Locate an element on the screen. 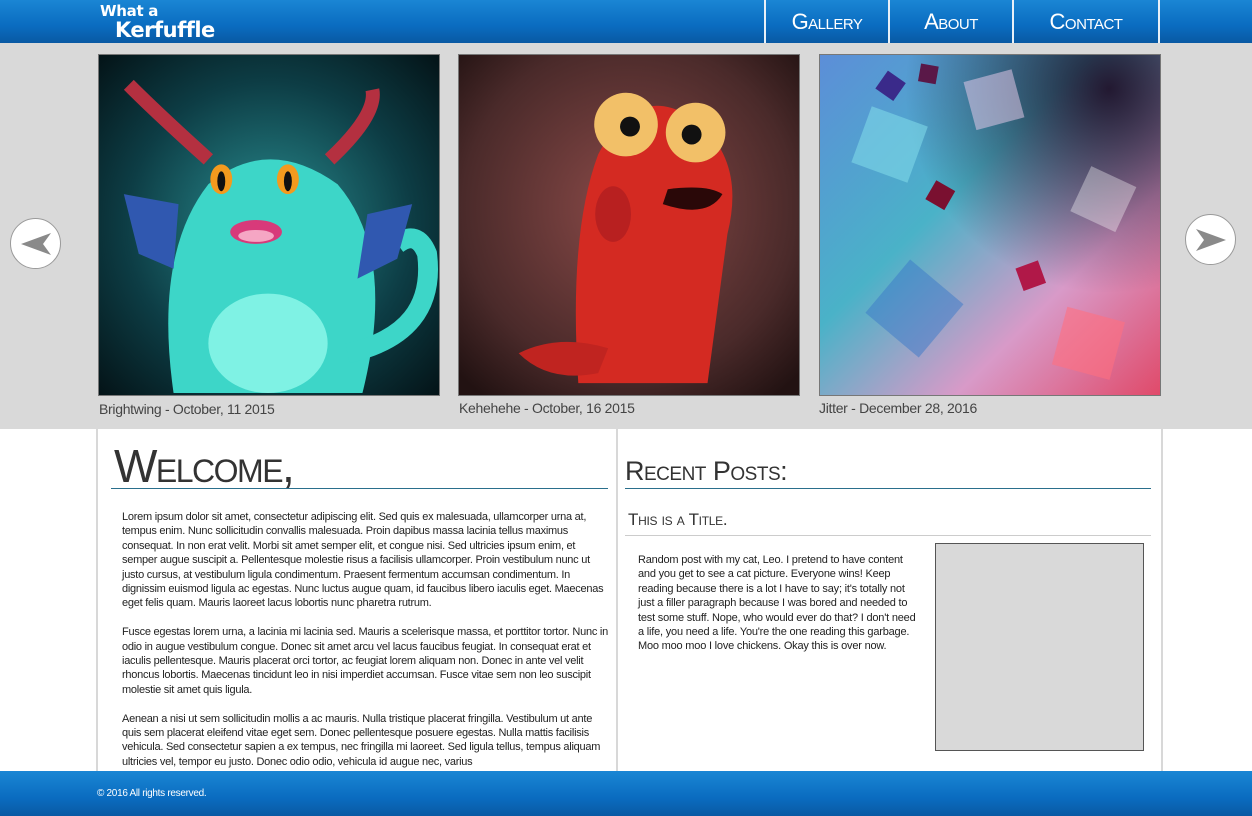 The width and height of the screenshot is (1252, 816). gallery-caption: Jitter - December 28, 2016 is located at coordinates (898, 408).